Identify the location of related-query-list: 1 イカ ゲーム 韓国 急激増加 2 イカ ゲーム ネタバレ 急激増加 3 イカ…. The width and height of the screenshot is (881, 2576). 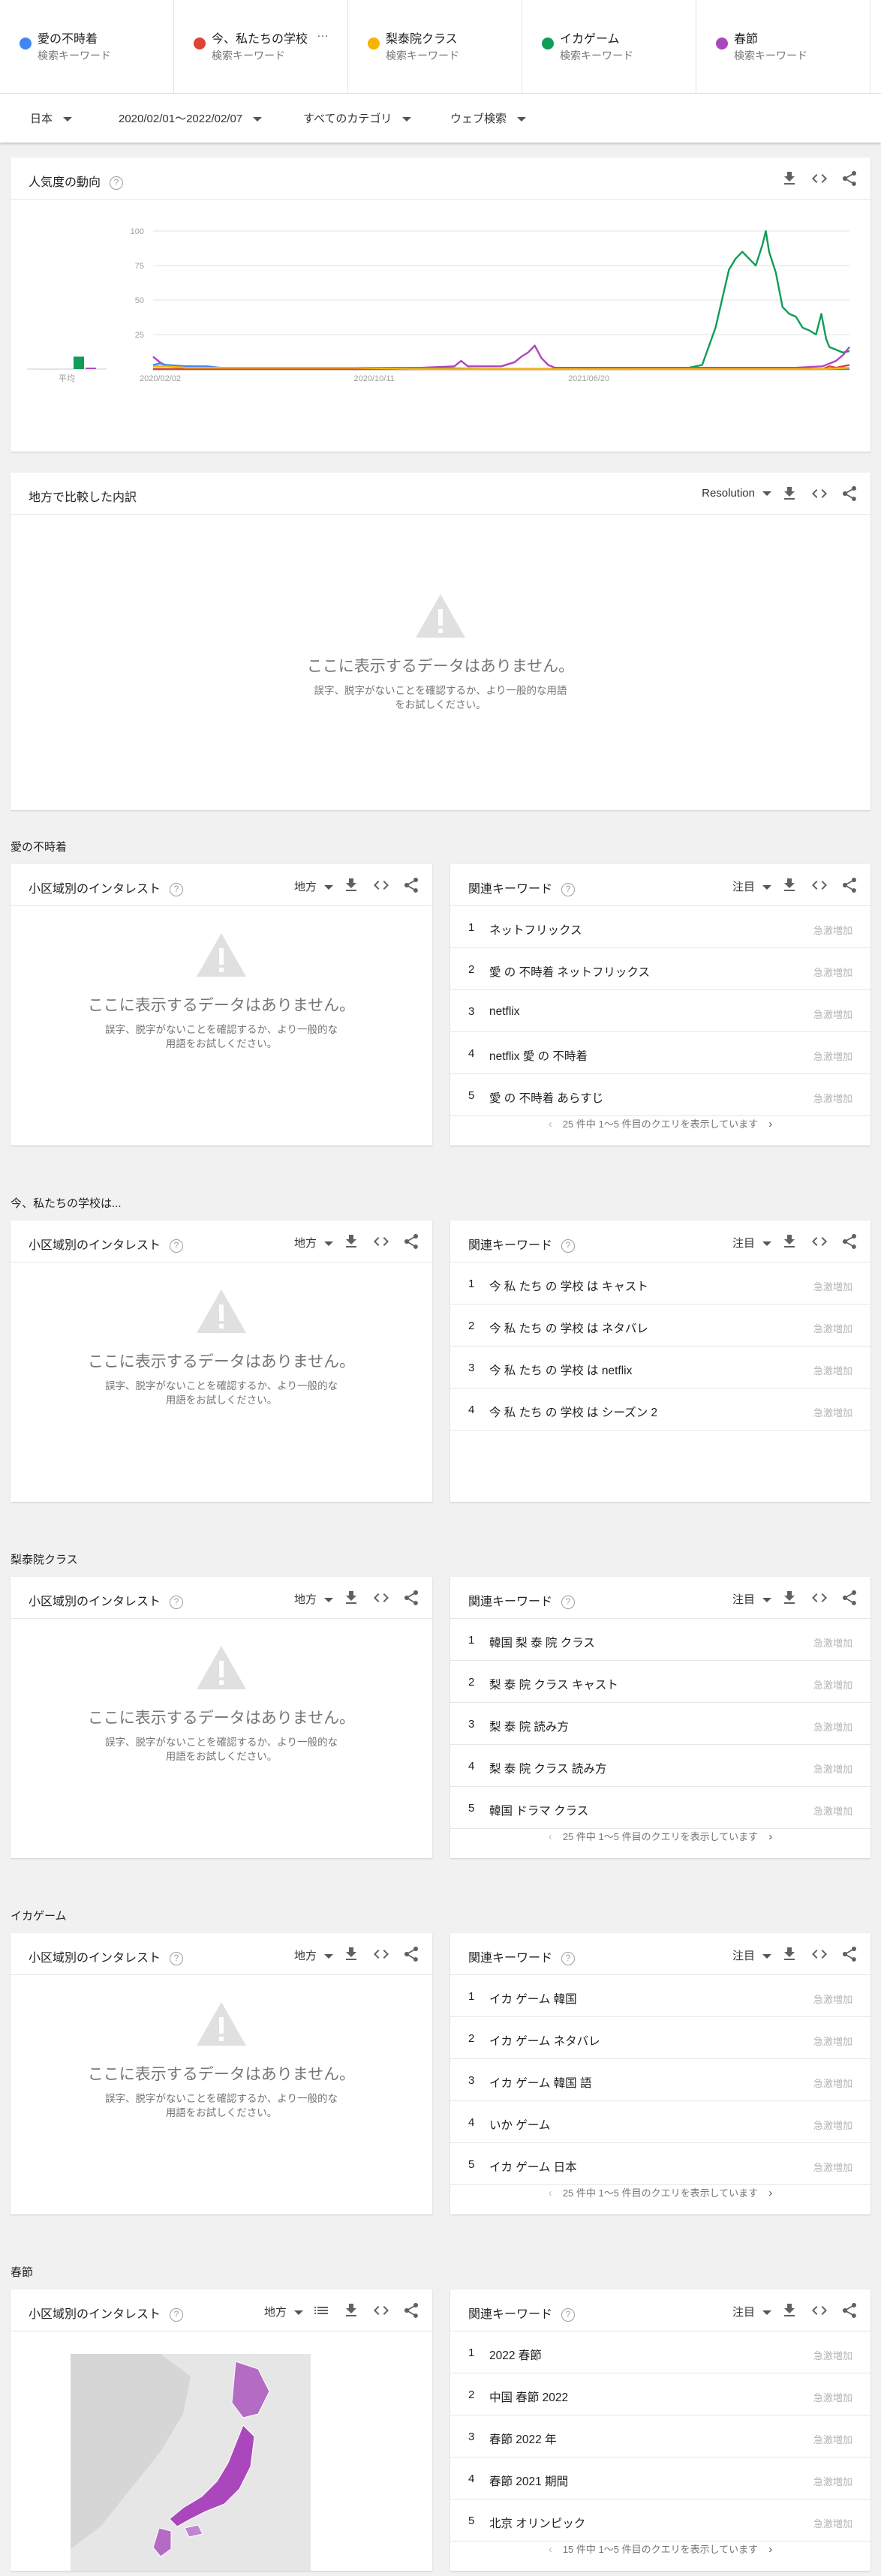
(660, 2080).